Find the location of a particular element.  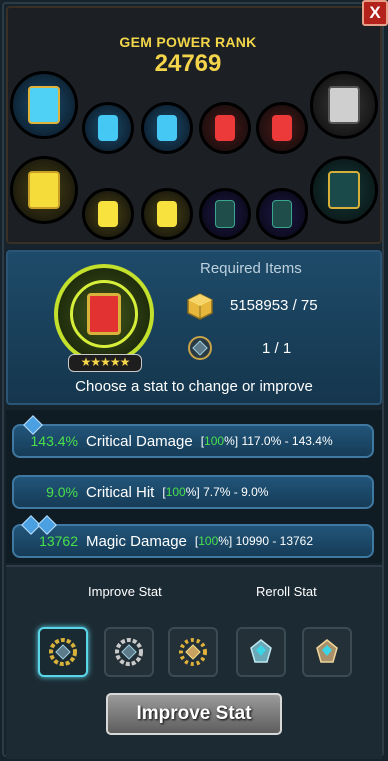

gem-slot-blue-large is located at coordinates (44, 105).